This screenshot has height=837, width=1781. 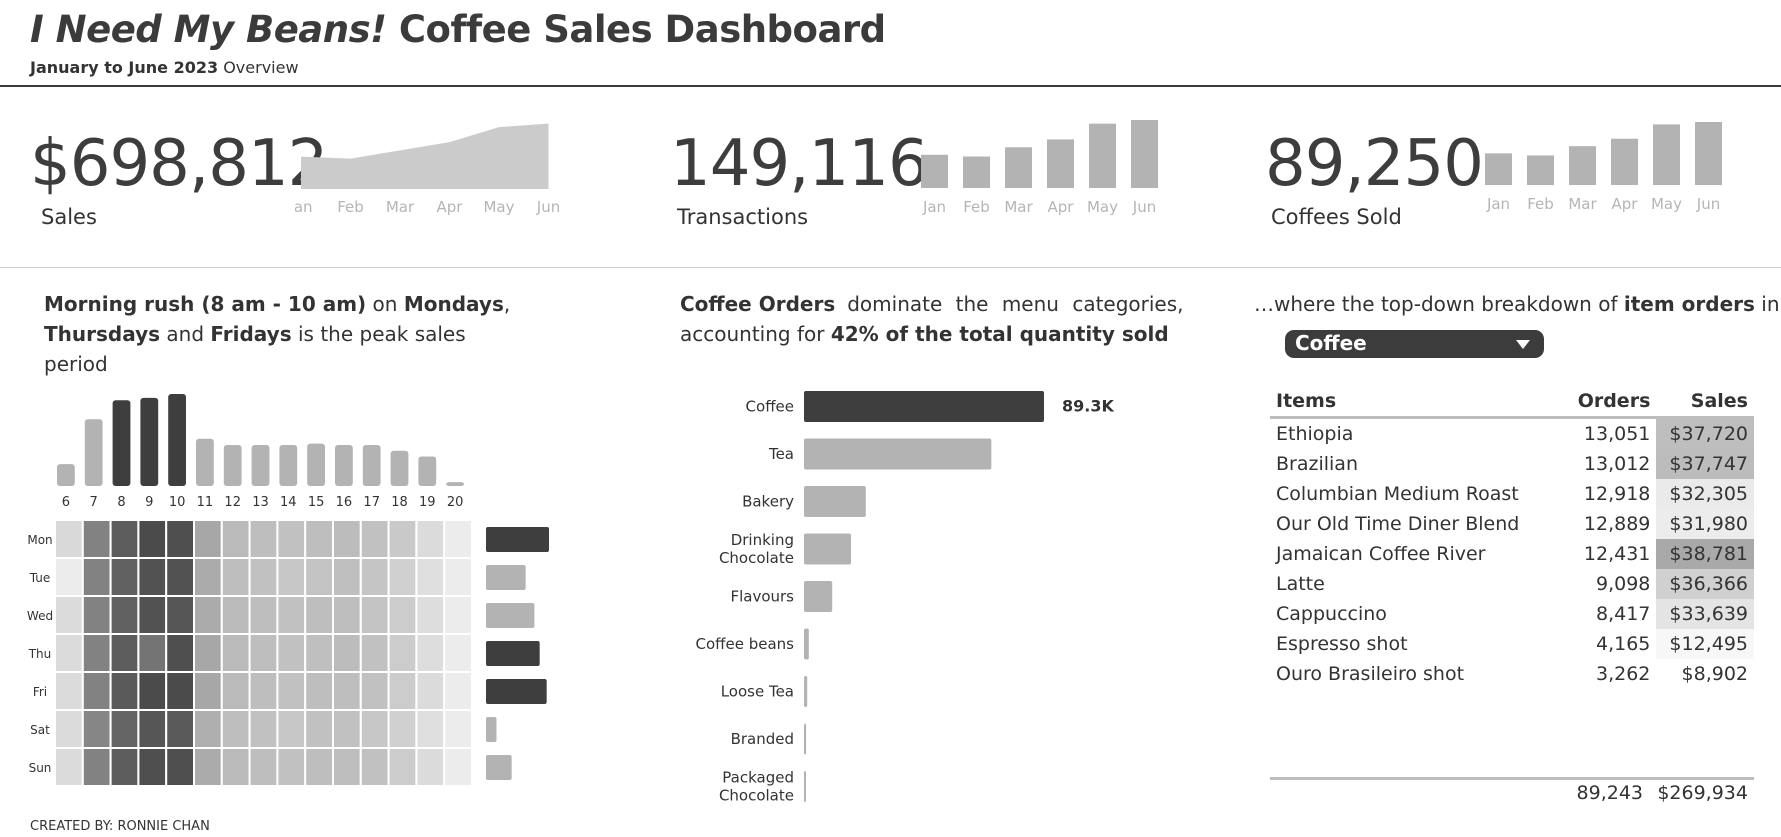 I want to click on kpi-transactions-label: Transactions, so click(x=743, y=217).